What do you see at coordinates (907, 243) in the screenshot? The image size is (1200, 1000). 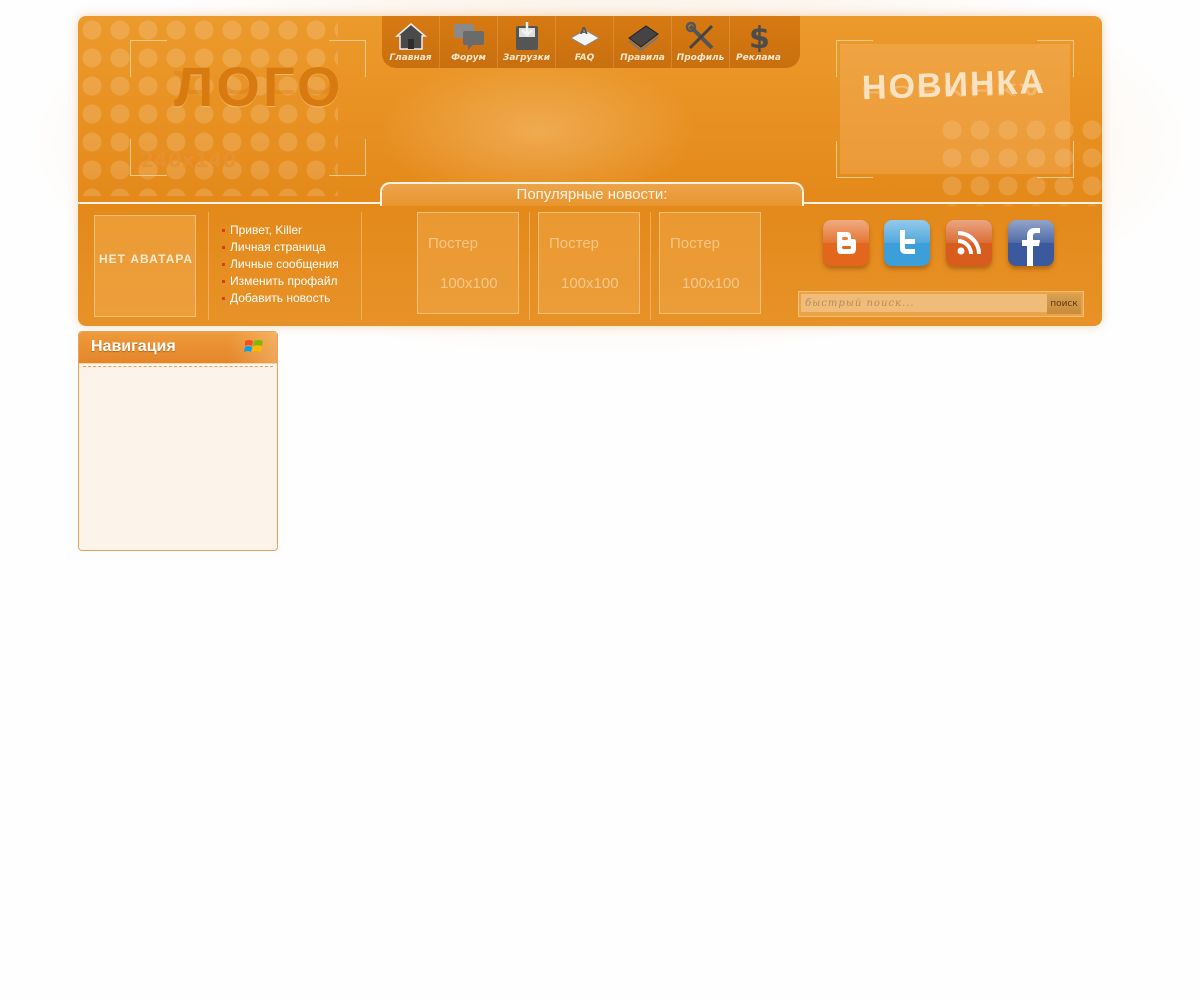 I see `twitter-icon` at bounding box center [907, 243].